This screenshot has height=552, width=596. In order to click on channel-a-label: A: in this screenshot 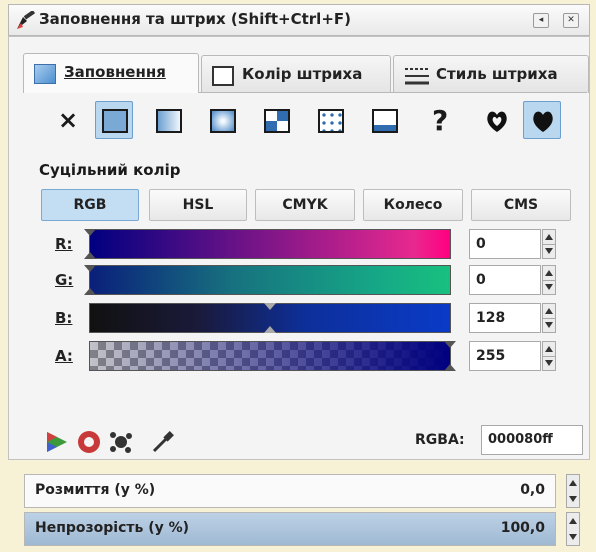, I will do `click(64, 356)`.